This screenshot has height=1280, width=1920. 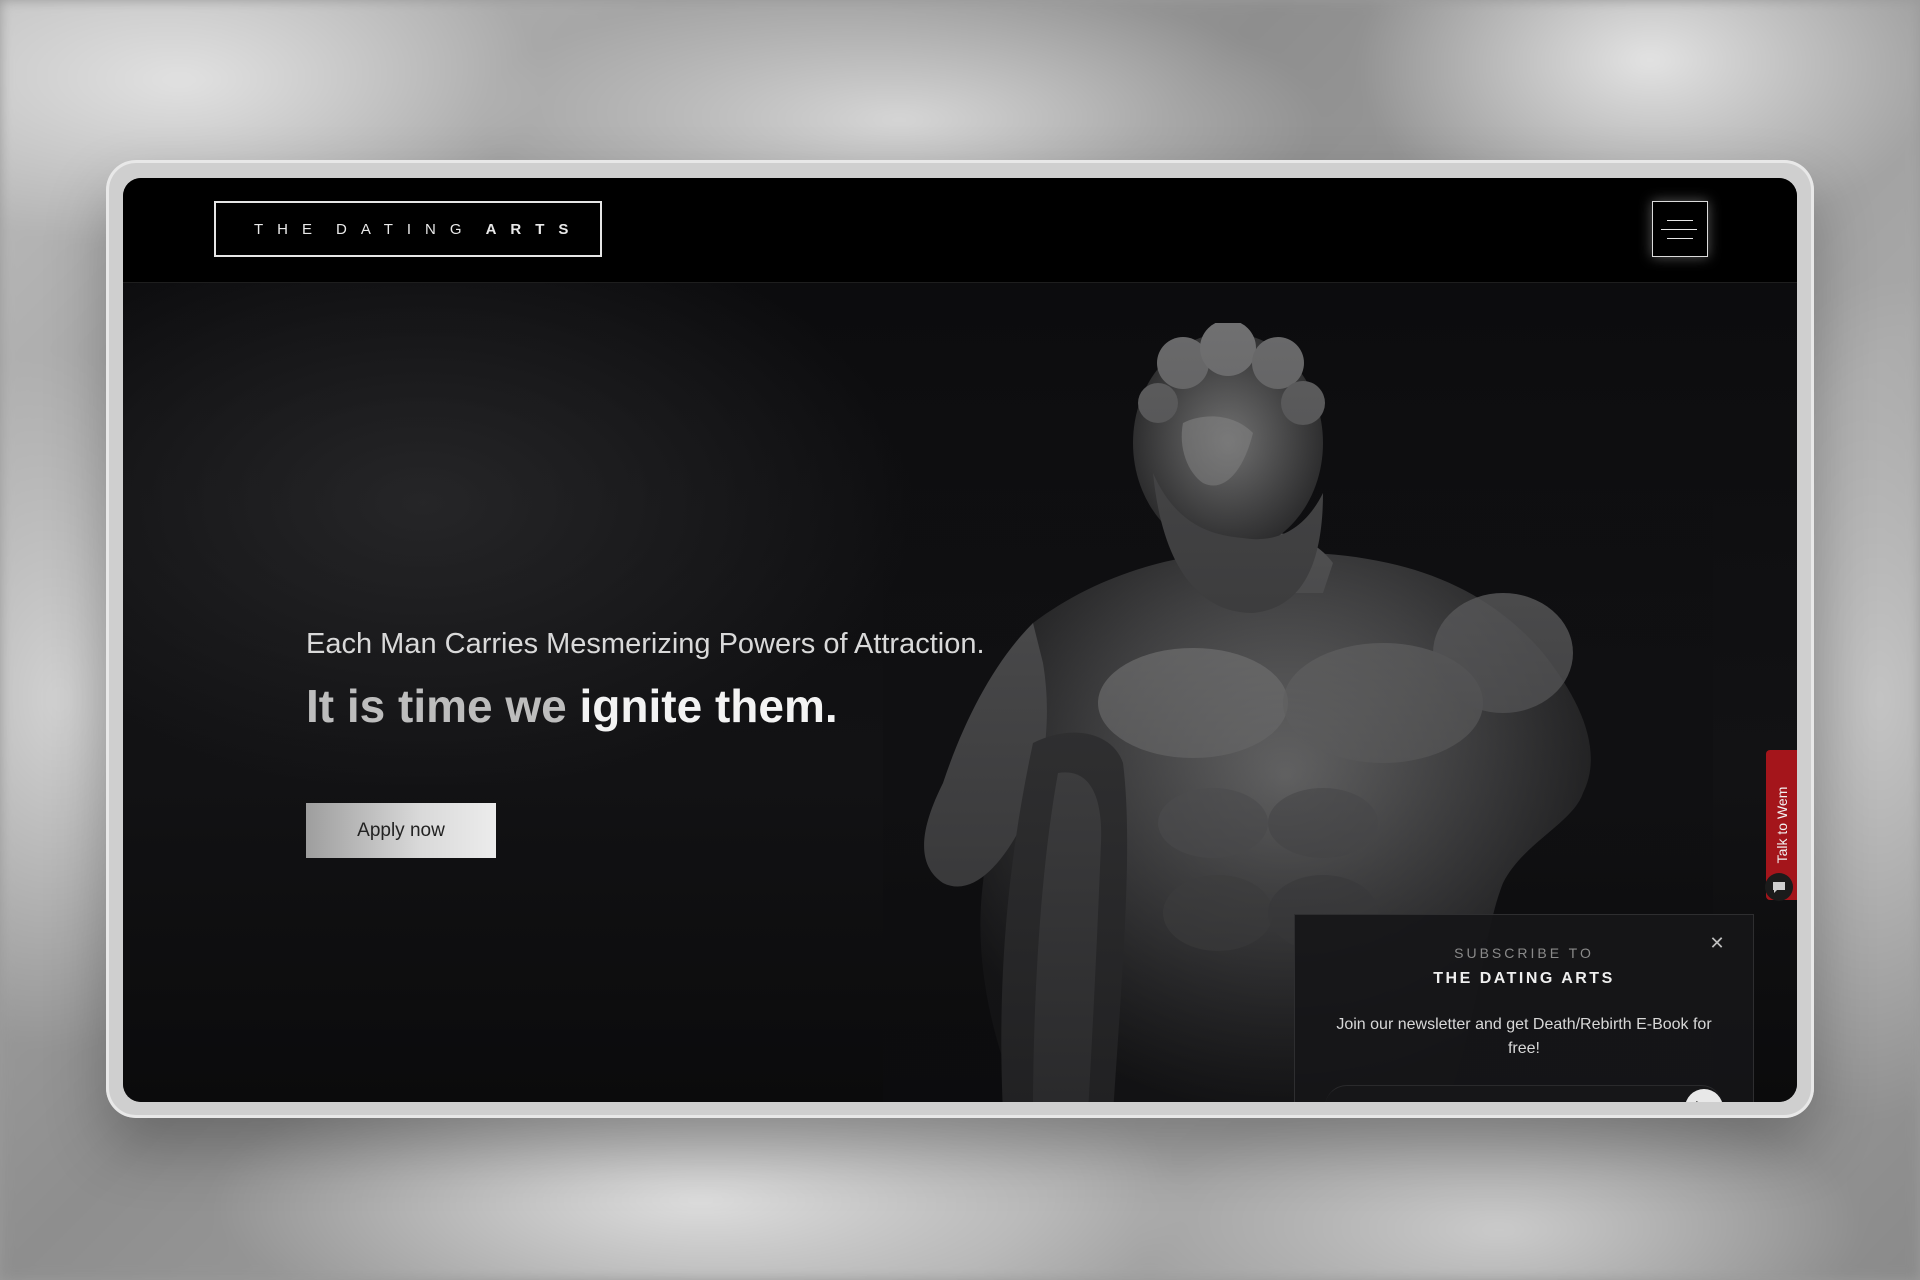 I want to click on hamburger-menu-button, so click(x=1680, y=229).